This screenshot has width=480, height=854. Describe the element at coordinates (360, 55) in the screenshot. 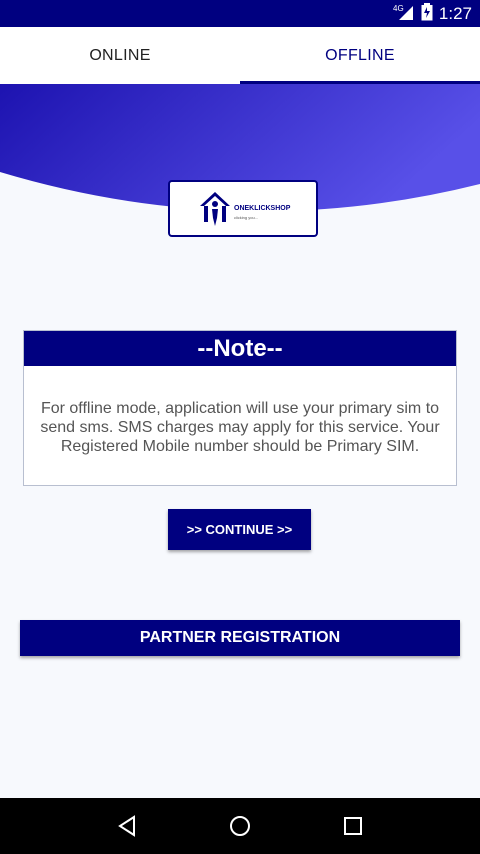

I see `tab-offline: OFFLINE` at that location.